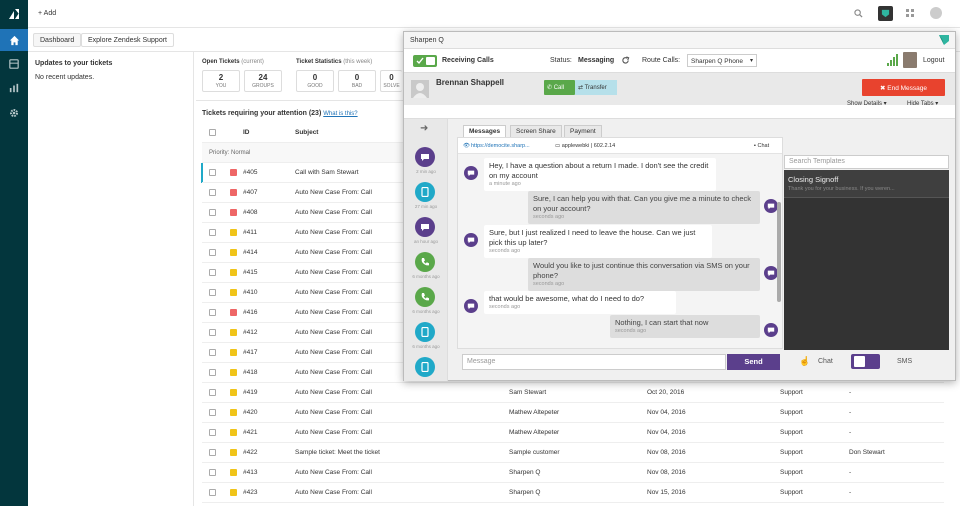 This screenshot has height=506, width=960. Describe the element at coordinates (250, 432) in the screenshot. I see `ticket-id: #421` at that location.